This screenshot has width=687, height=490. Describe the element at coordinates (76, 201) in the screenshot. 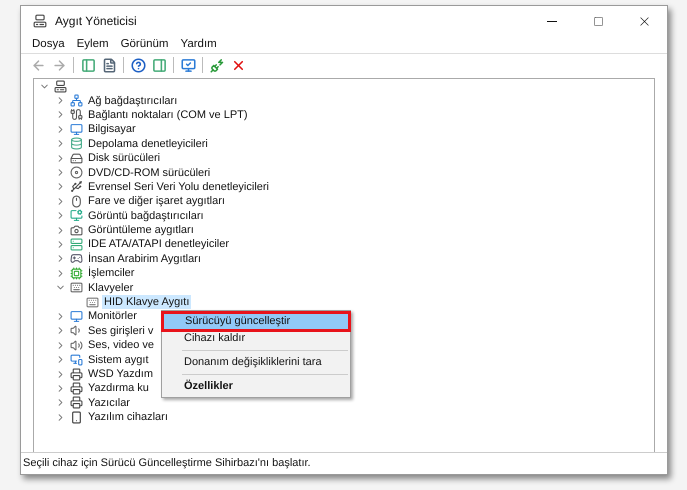

I see `mouse-icon` at that location.